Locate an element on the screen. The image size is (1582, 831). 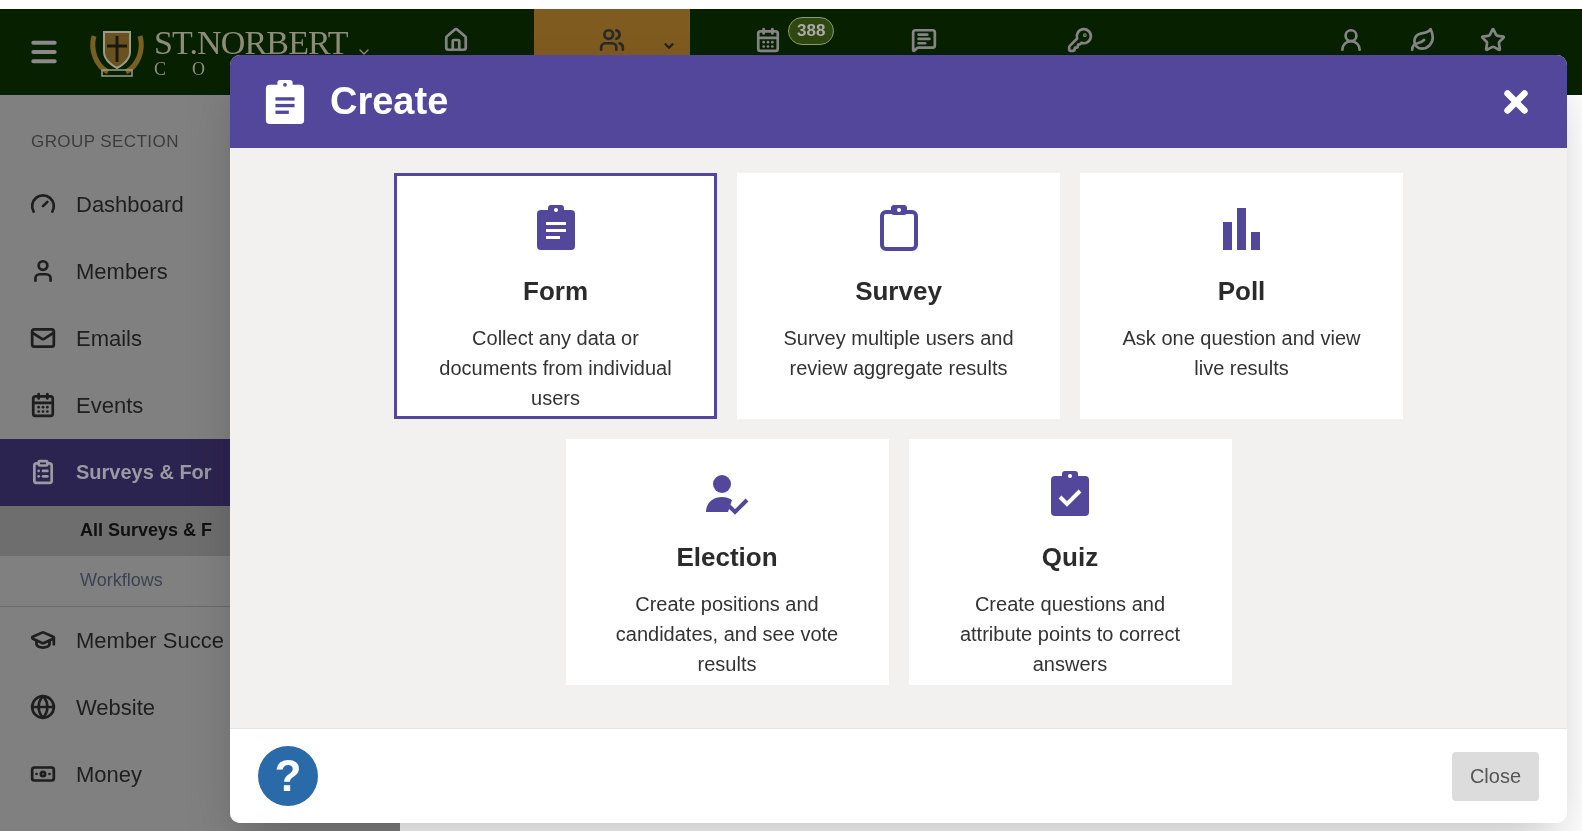
option-description: Collect any data or documents from individual users is located at coordinates (555, 368).